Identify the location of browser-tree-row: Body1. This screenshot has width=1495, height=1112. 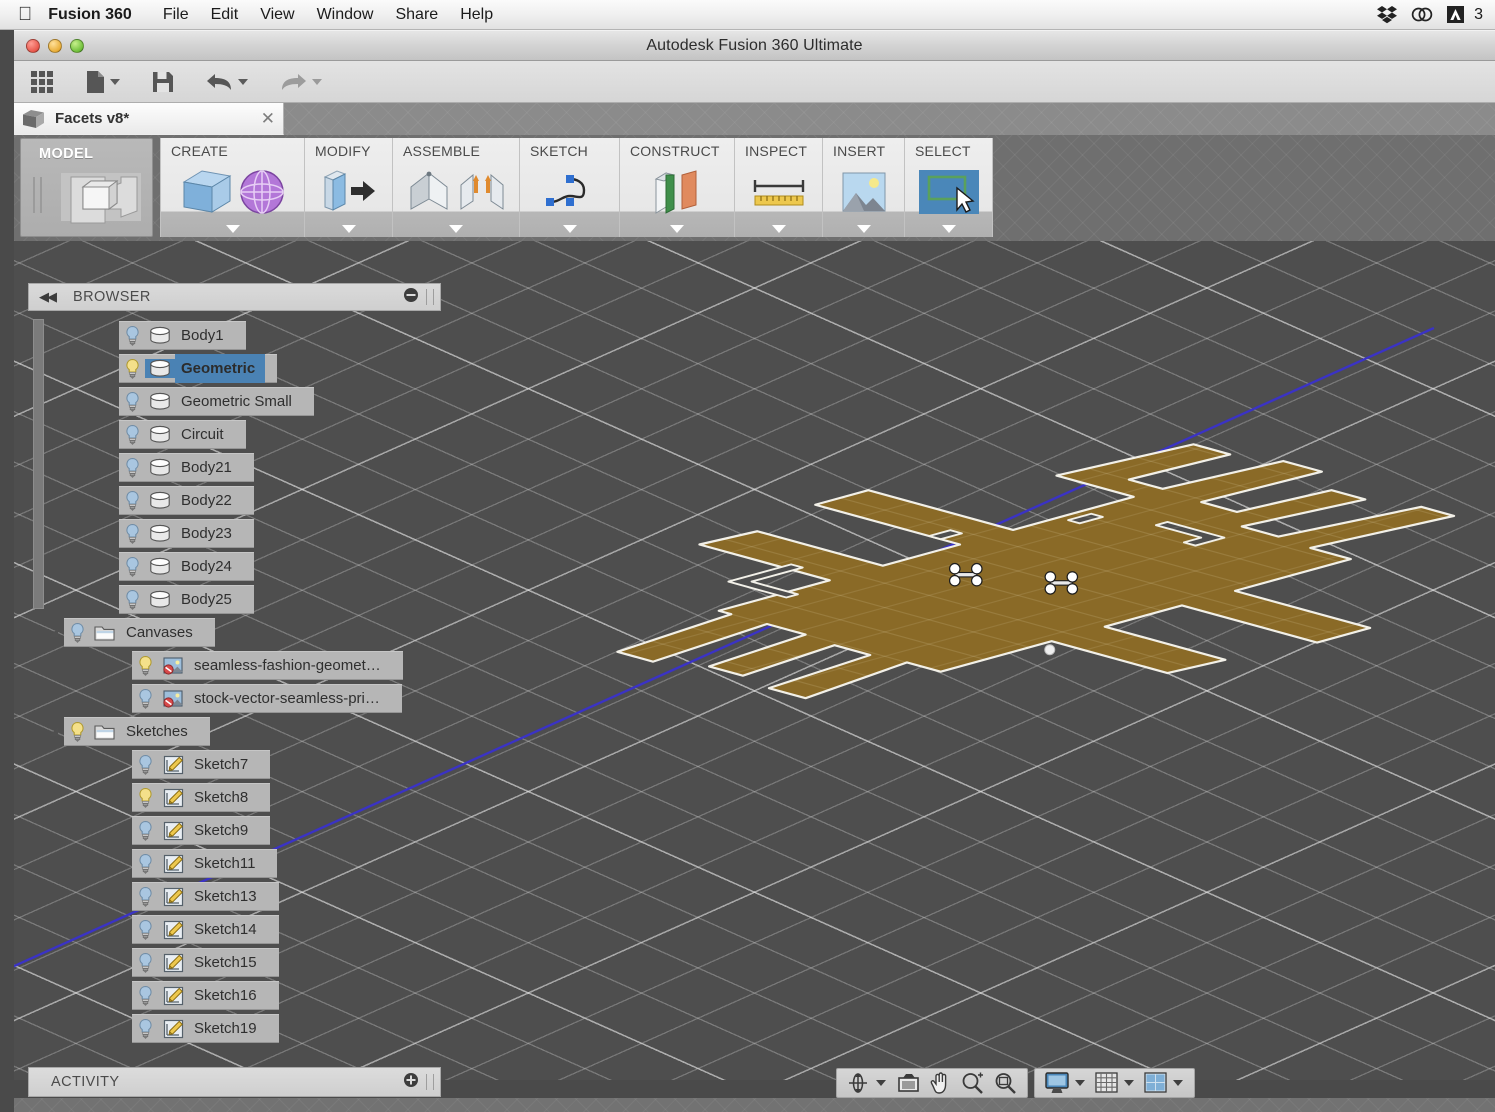
(235, 335).